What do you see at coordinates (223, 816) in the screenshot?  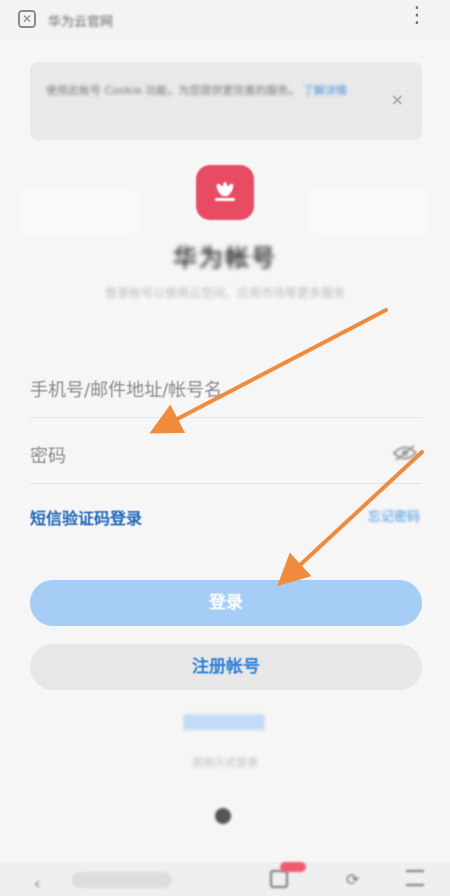 I see `other-login-icon` at bounding box center [223, 816].